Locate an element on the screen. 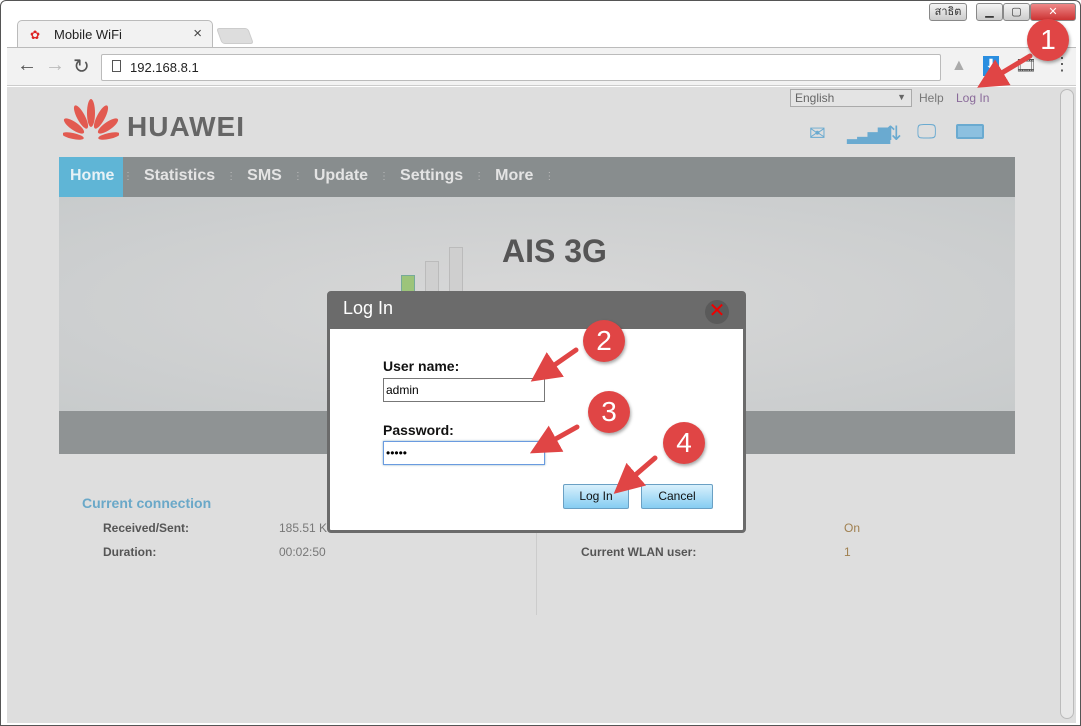 This screenshot has height=726, width=1081. password-input is located at coordinates (464, 453).